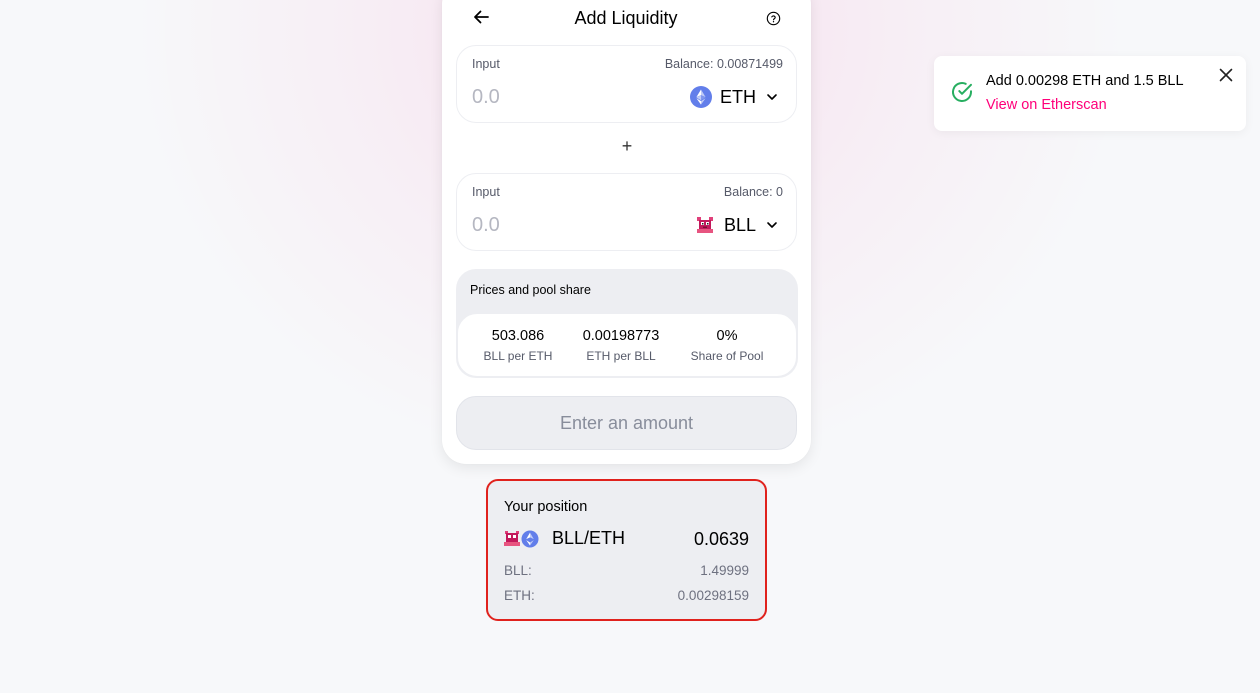 The height and width of the screenshot is (693, 1260). What do you see at coordinates (724, 570) in the screenshot?
I see `position-row-value: 1.49999` at bounding box center [724, 570].